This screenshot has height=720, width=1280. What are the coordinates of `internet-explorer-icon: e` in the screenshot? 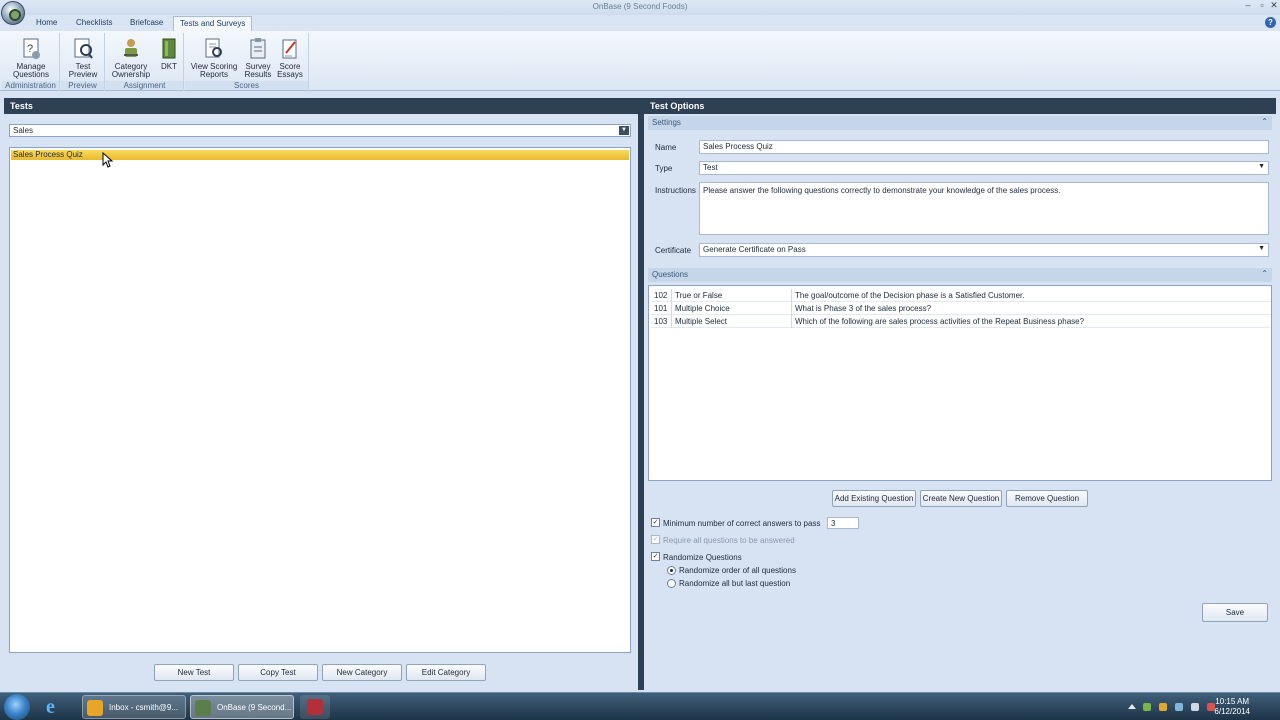 It's located at (57, 707).